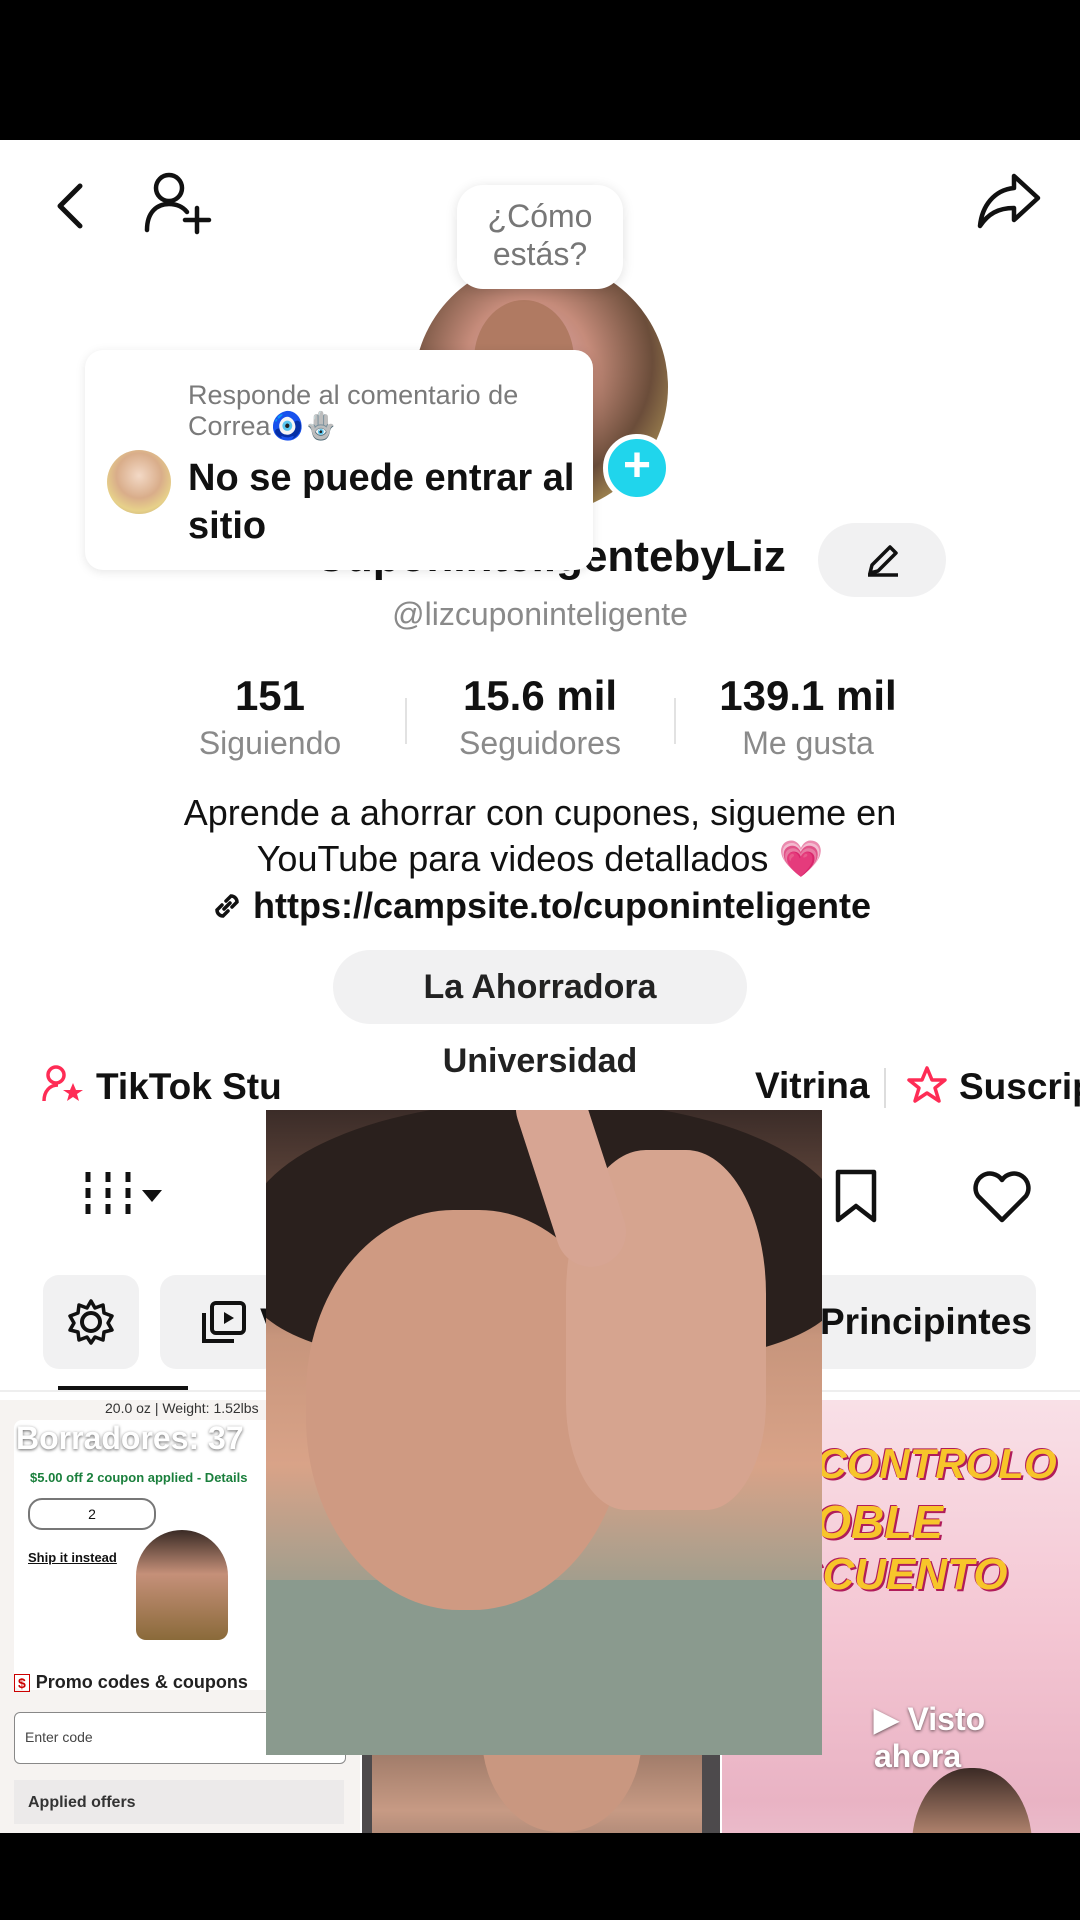  I want to click on subscribe-star-icon, so click(927, 1084).